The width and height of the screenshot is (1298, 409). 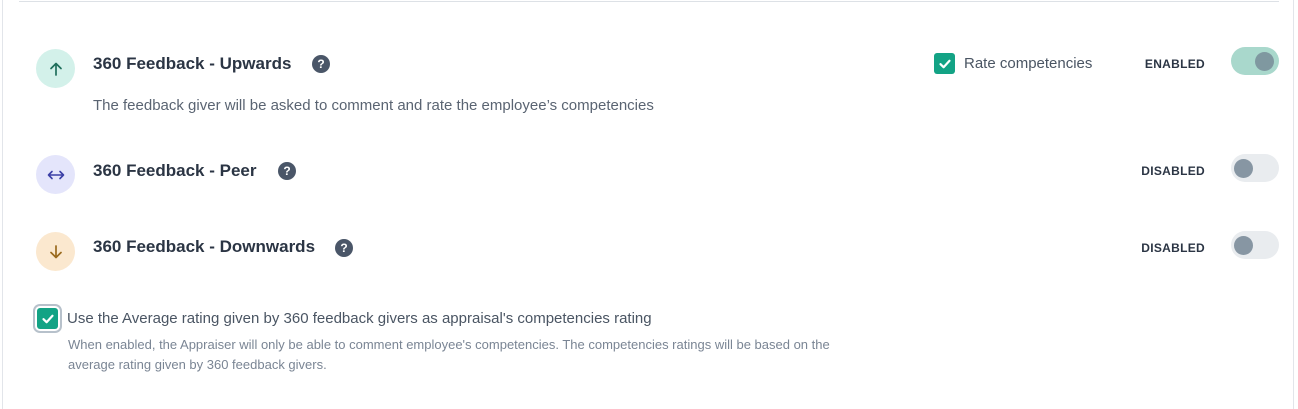 What do you see at coordinates (1255, 168) in the screenshot?
I see `peer-toggle` at bounding box center [1255, 168].